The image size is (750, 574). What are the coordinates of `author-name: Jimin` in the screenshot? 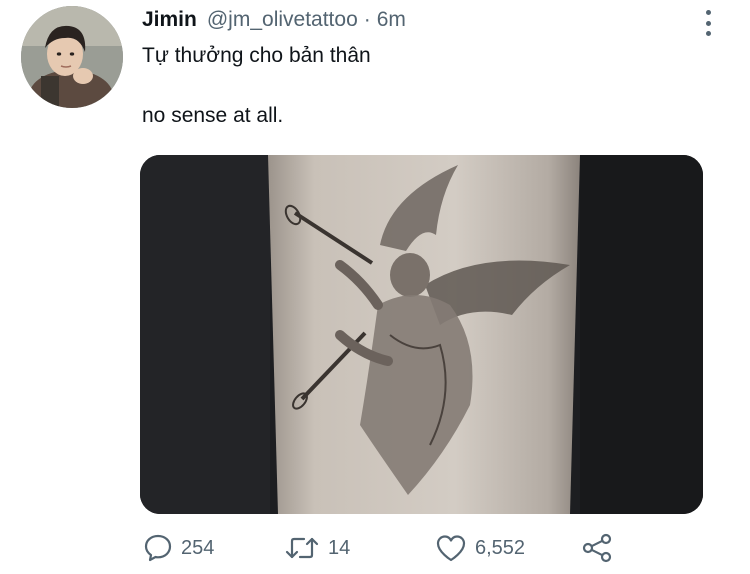 It's located at (169, 20).